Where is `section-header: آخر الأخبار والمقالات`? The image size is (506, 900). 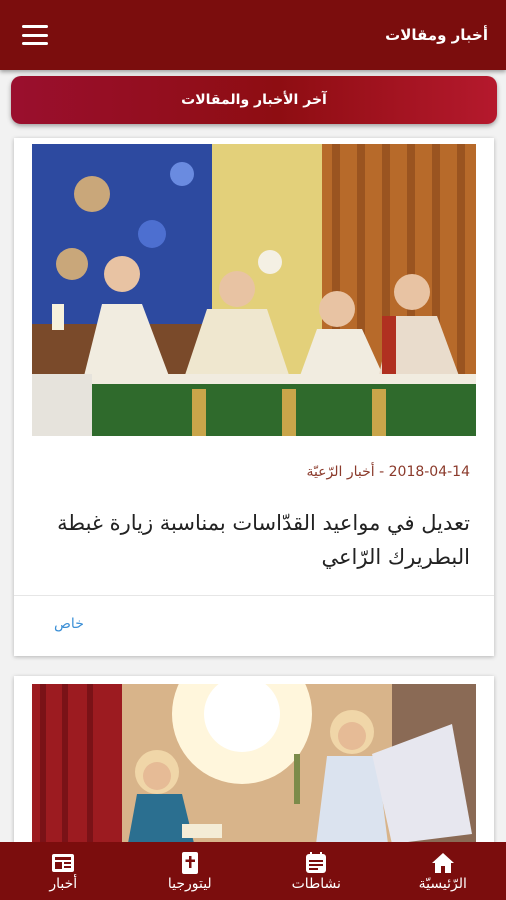
section-header: آخر الأخبار والمقالات is located at coordinates (254, 100).